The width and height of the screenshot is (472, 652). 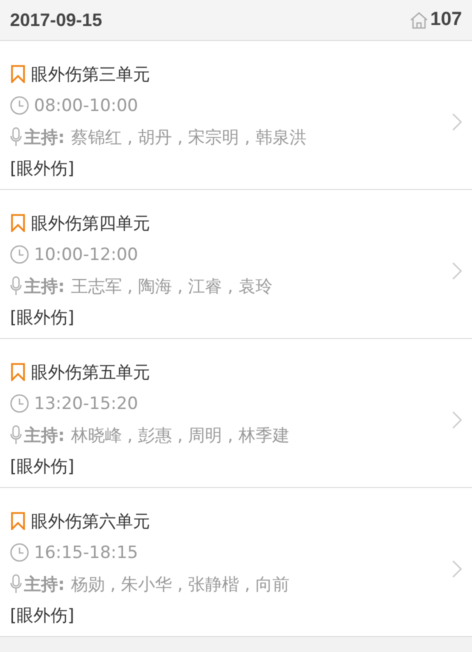 What do you see at coordinates (188, 137) in the screenshot?
I see `host-names: 蔡锦红 , 胡丹 , 宋宗明 , 韩泉洪` at bounding box center [188, 137].